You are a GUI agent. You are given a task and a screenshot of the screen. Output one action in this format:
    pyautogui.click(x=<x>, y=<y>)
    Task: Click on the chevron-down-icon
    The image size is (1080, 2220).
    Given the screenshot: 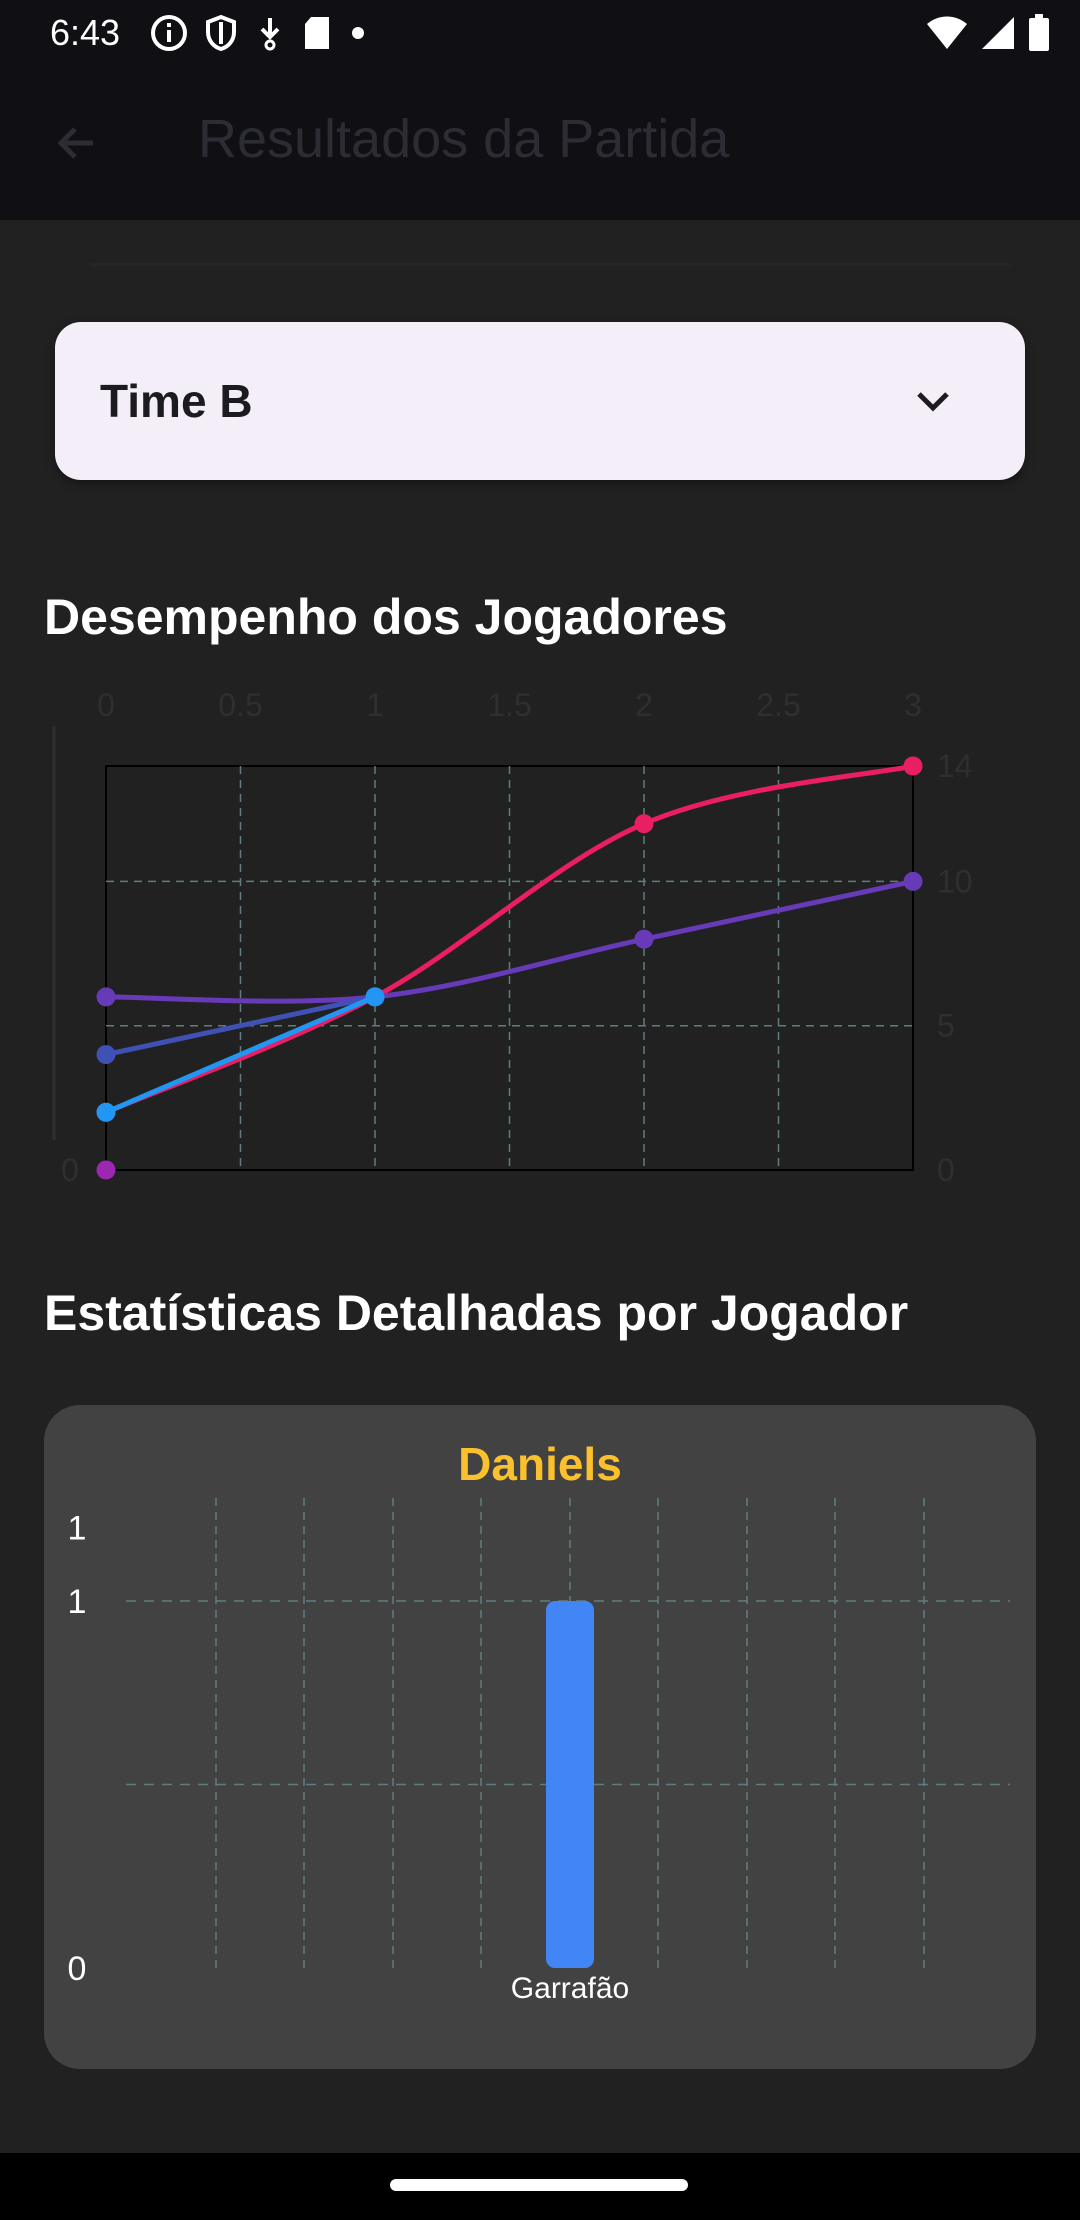 What is the action you would take?
    pyautogui.click(x=933, y=402)
    